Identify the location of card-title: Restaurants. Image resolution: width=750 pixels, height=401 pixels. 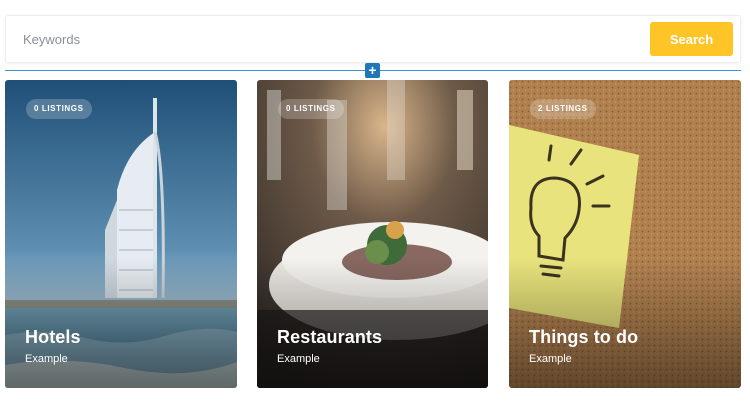
(330, 337).